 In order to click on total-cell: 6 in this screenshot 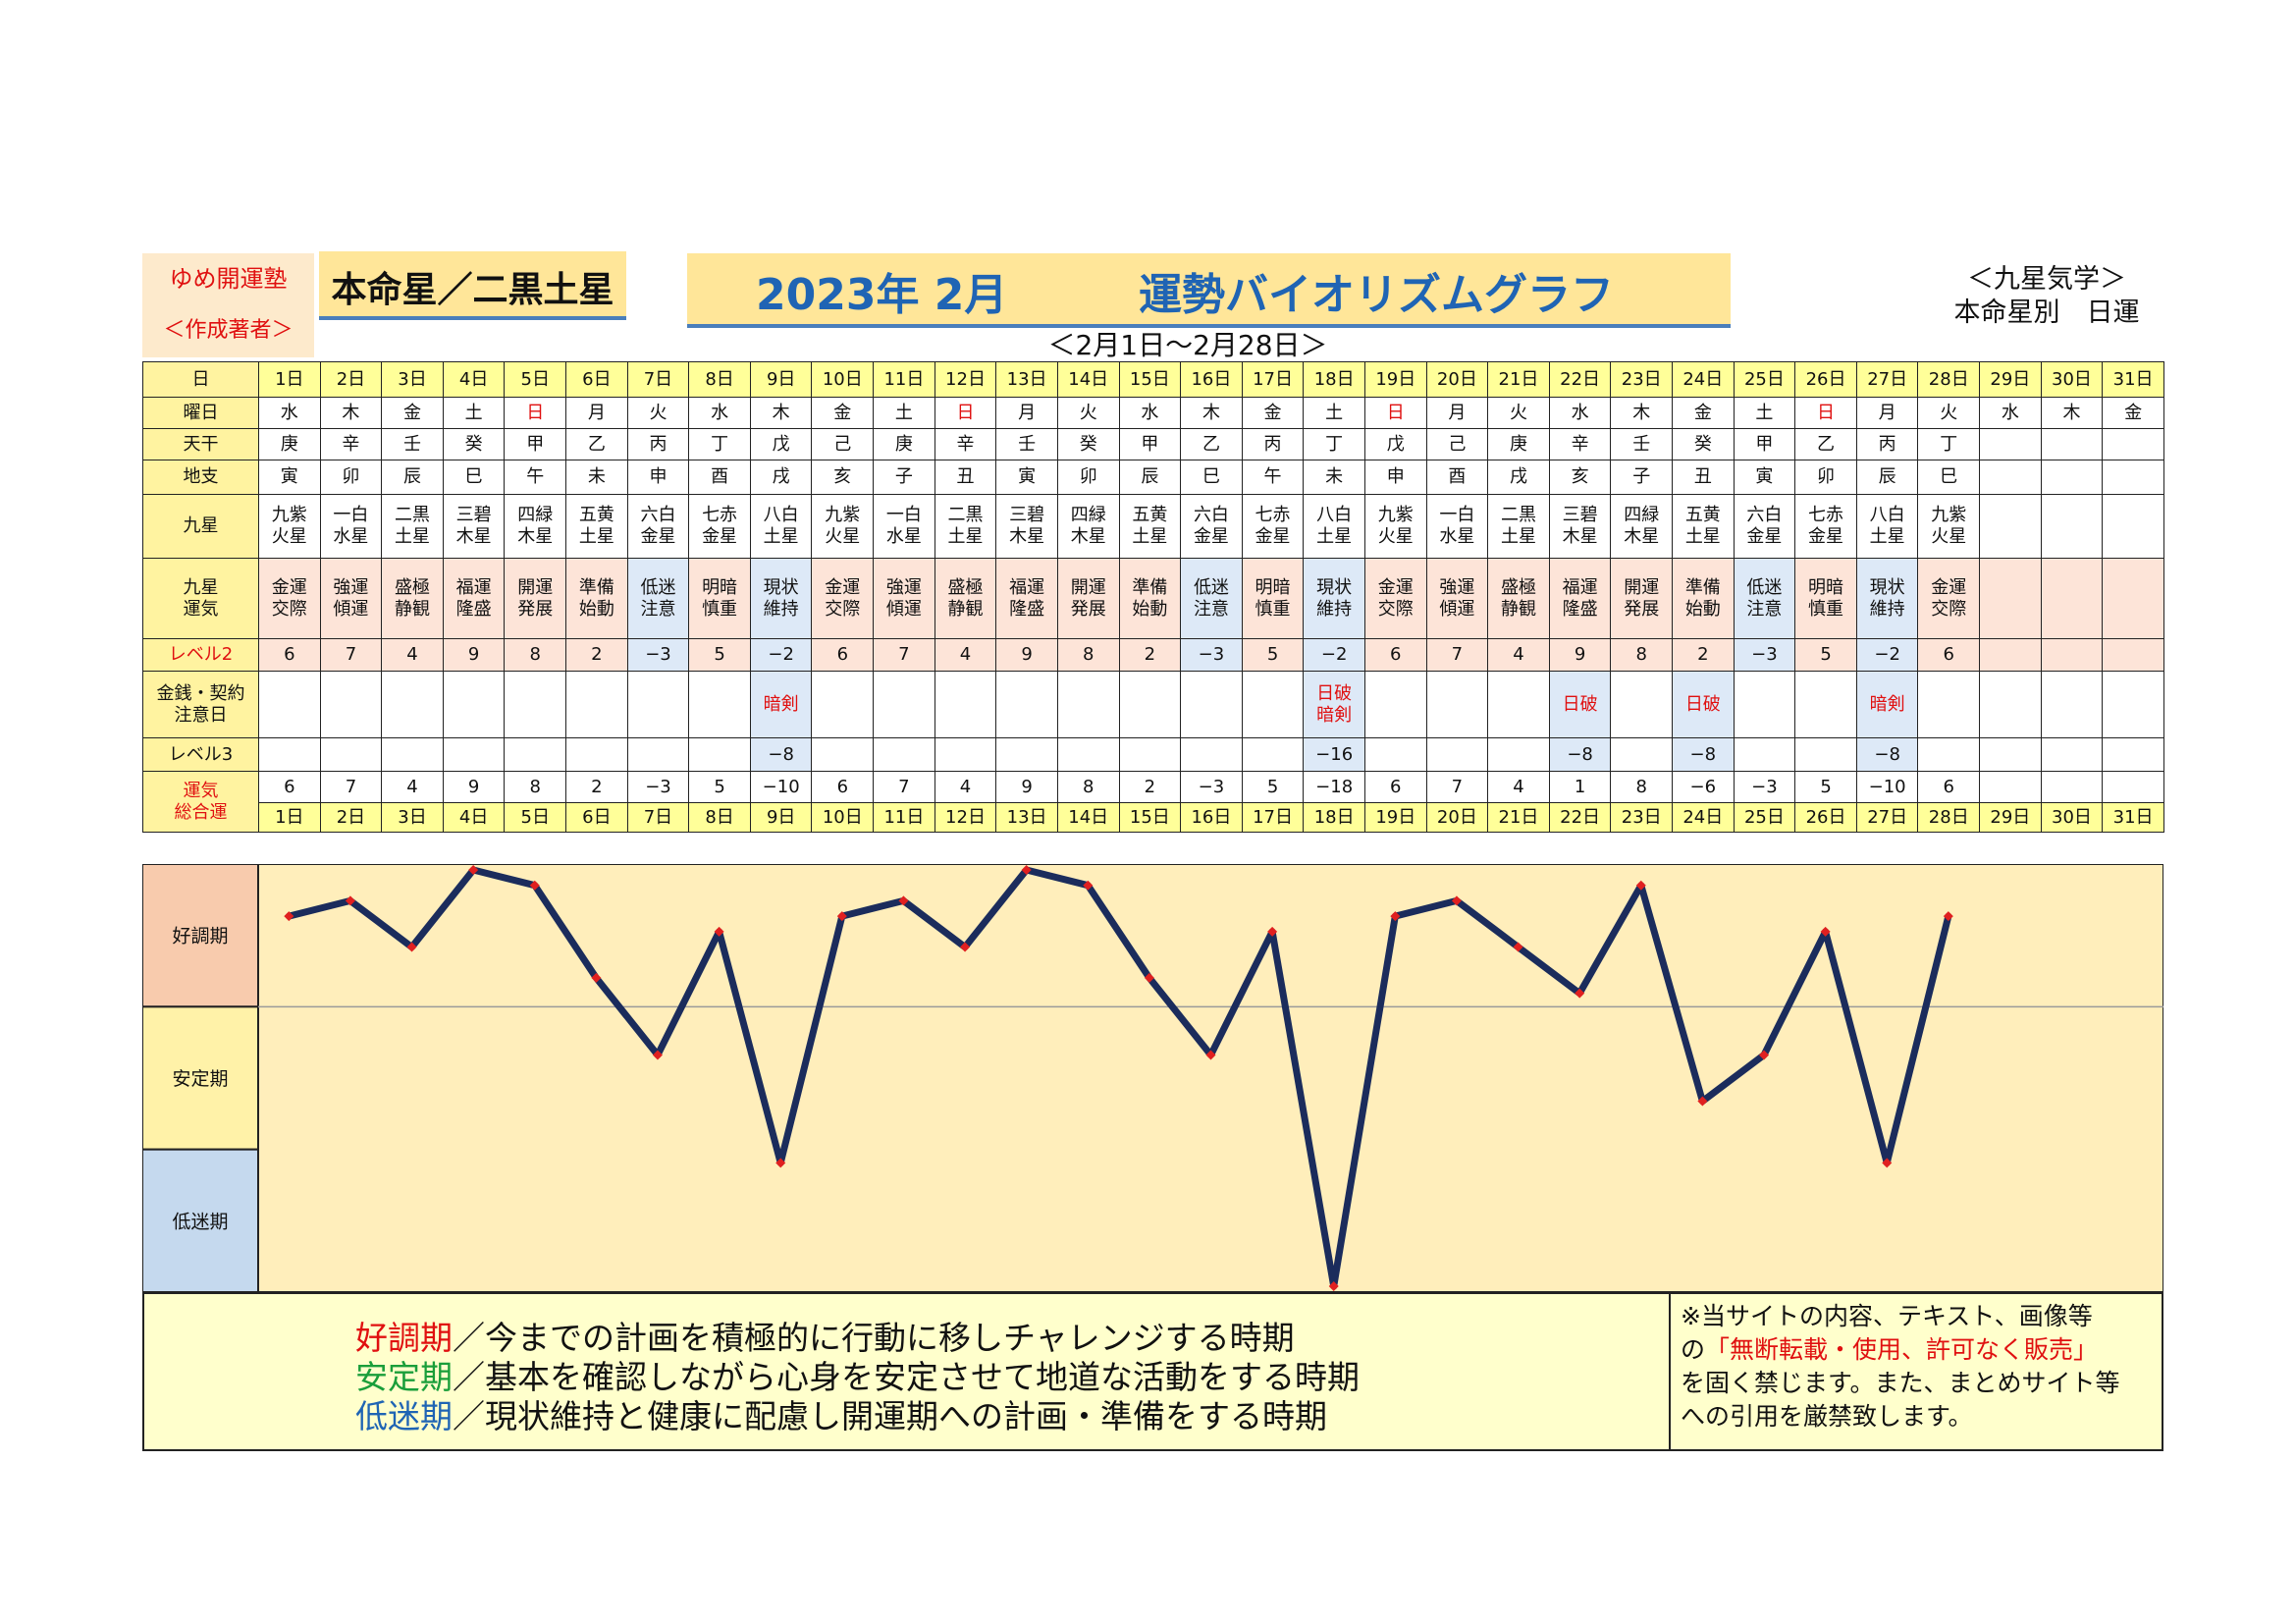, I will do `click(290, 787)`.